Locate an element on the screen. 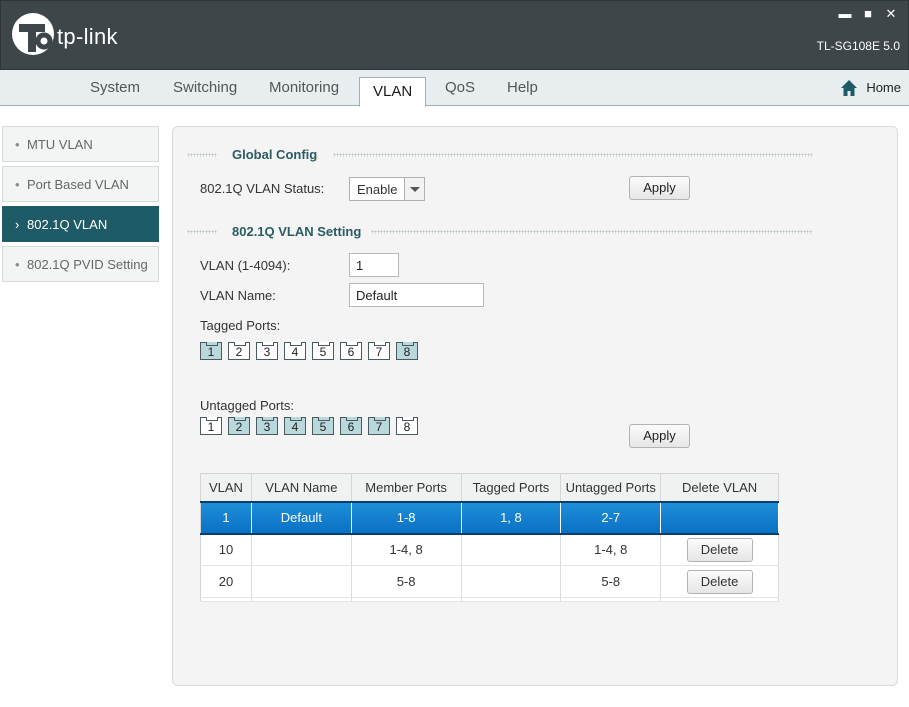 The image size is (909, 707). tab-system: System is located at coordinates (115, 87).